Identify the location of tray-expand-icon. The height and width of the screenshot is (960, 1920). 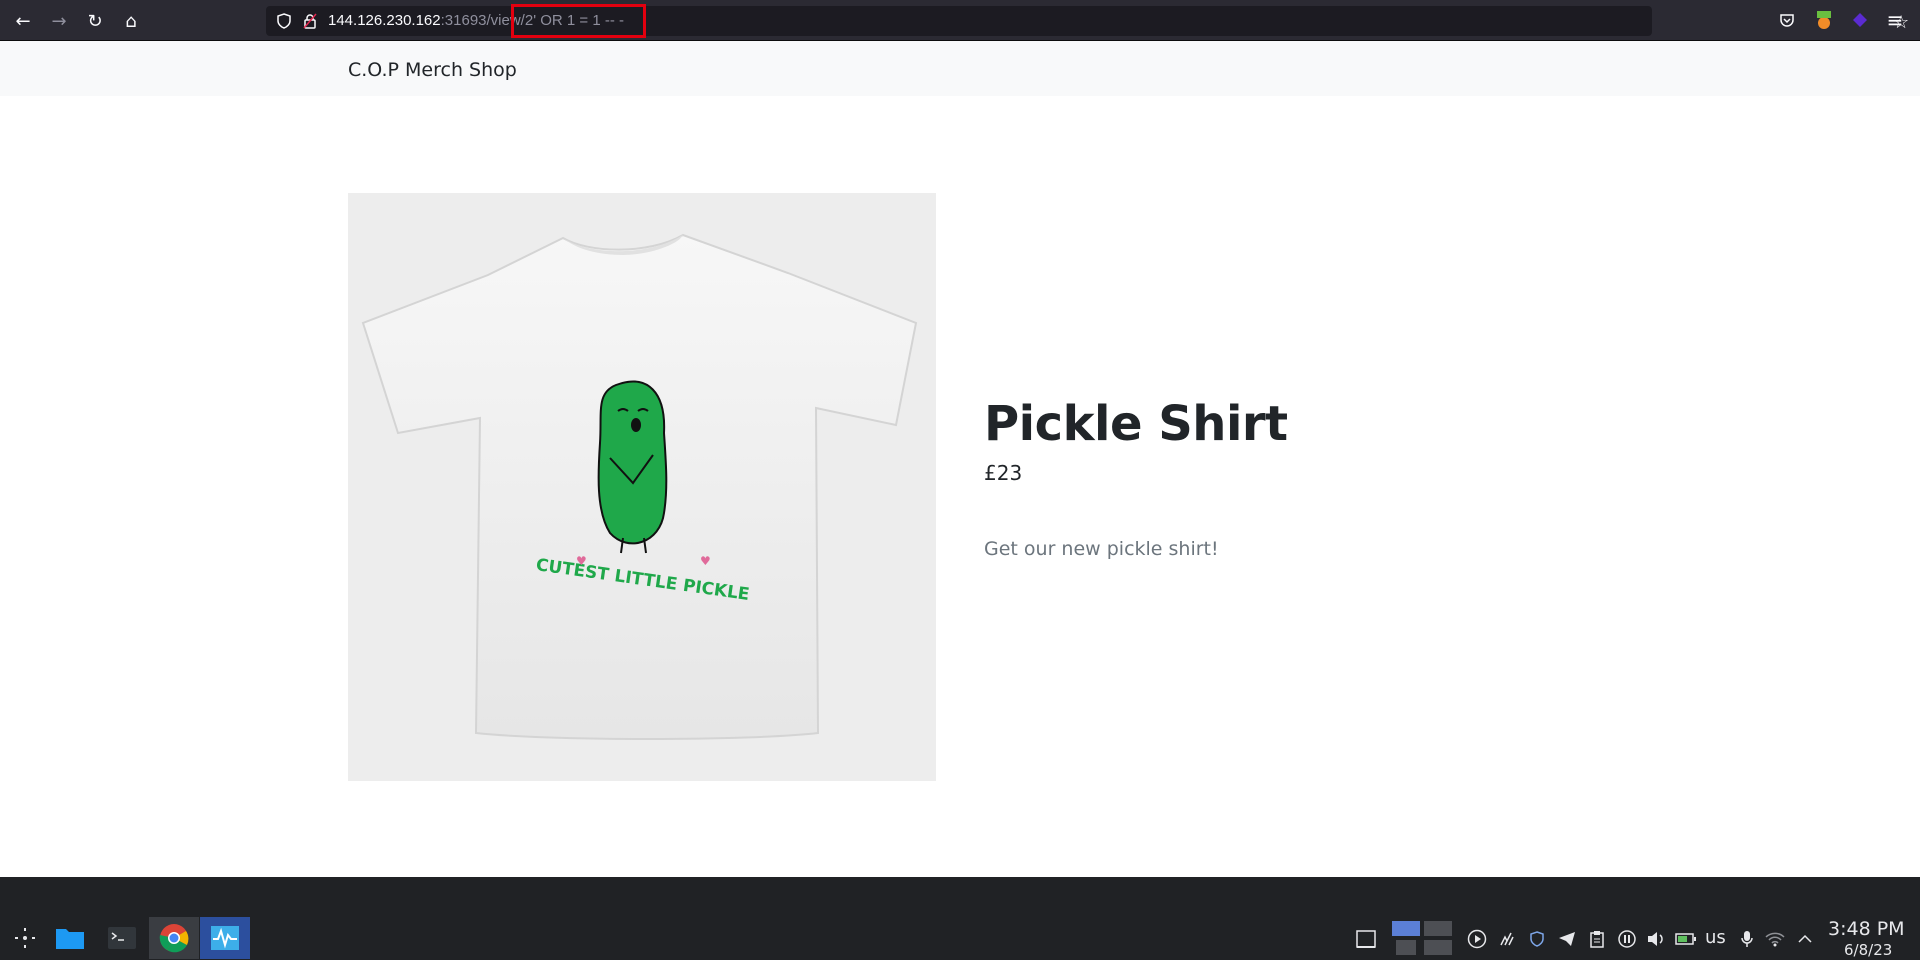
(1805, 939).